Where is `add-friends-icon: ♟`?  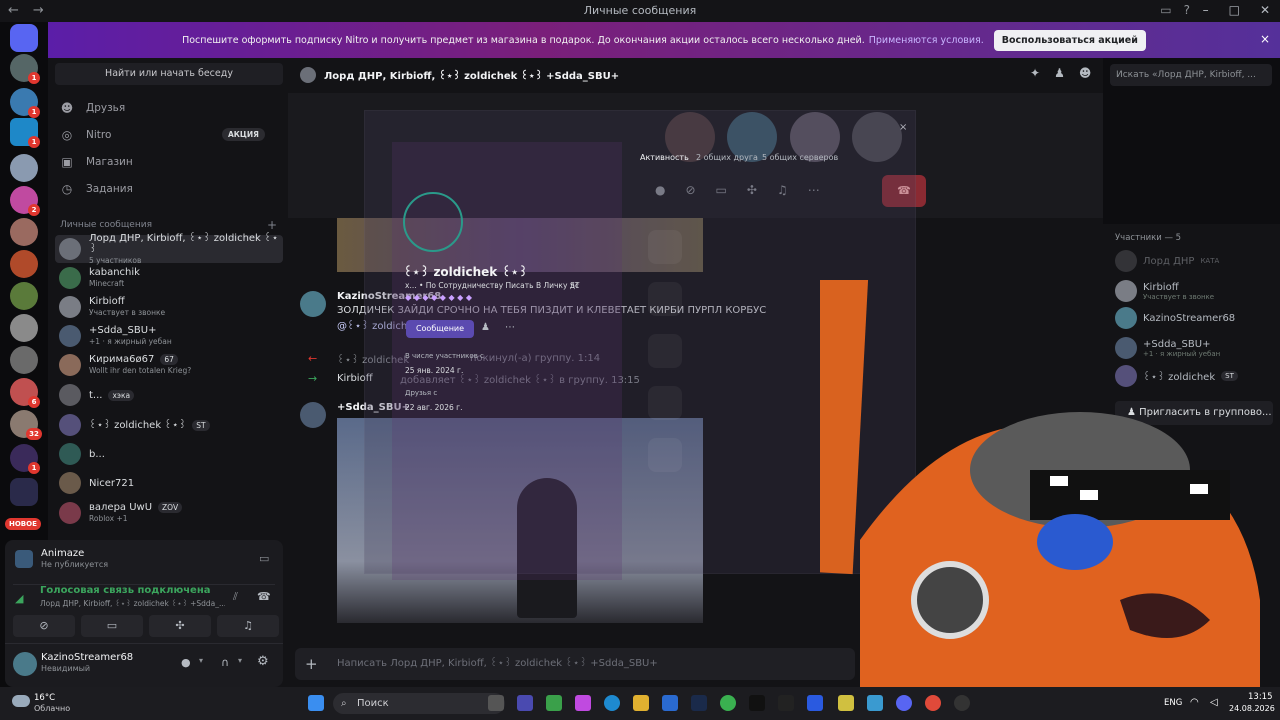 add-friends-icon: ♟ is located at coordinates (1059, 73).